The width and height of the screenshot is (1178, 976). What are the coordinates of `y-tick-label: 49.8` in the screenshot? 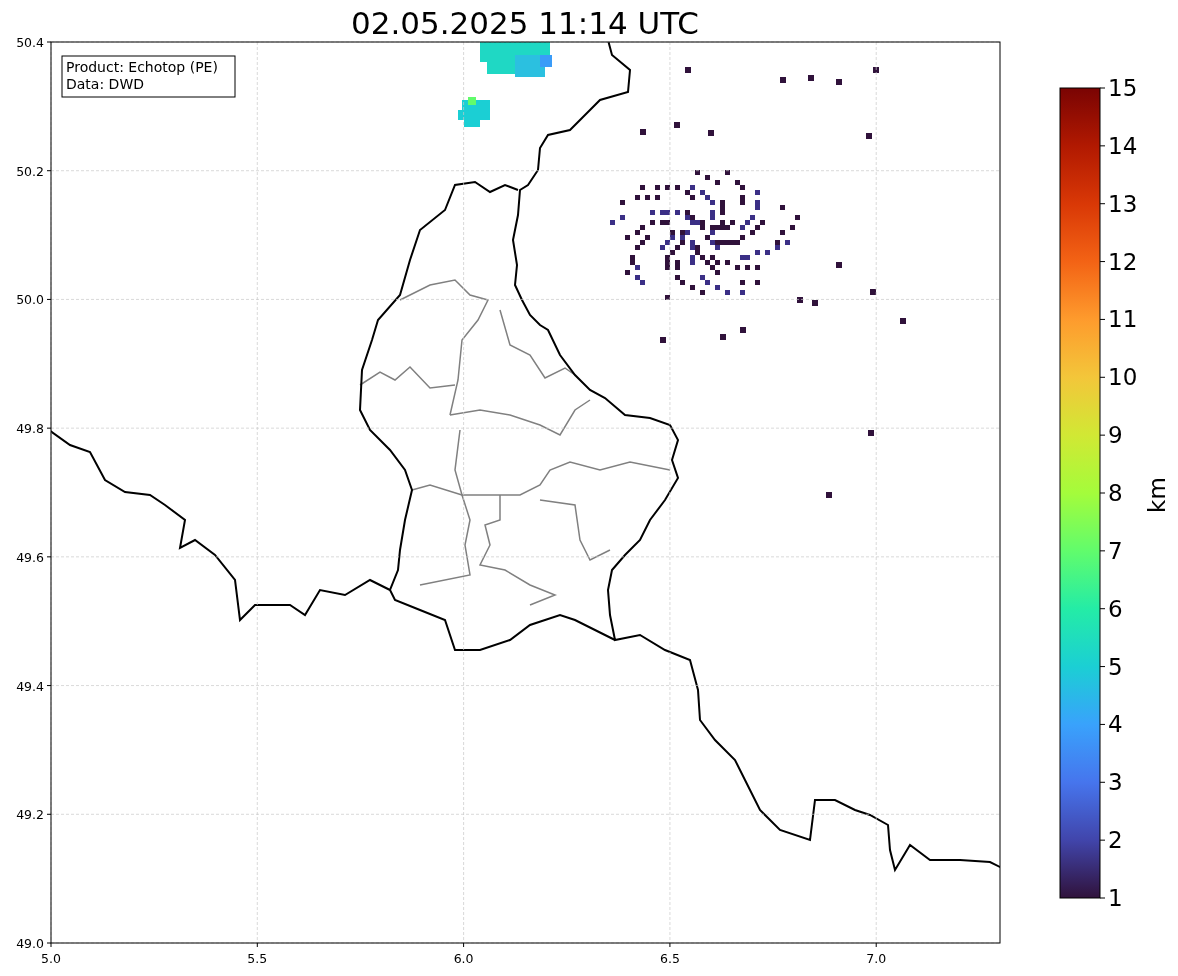 It's located at (30, 429).